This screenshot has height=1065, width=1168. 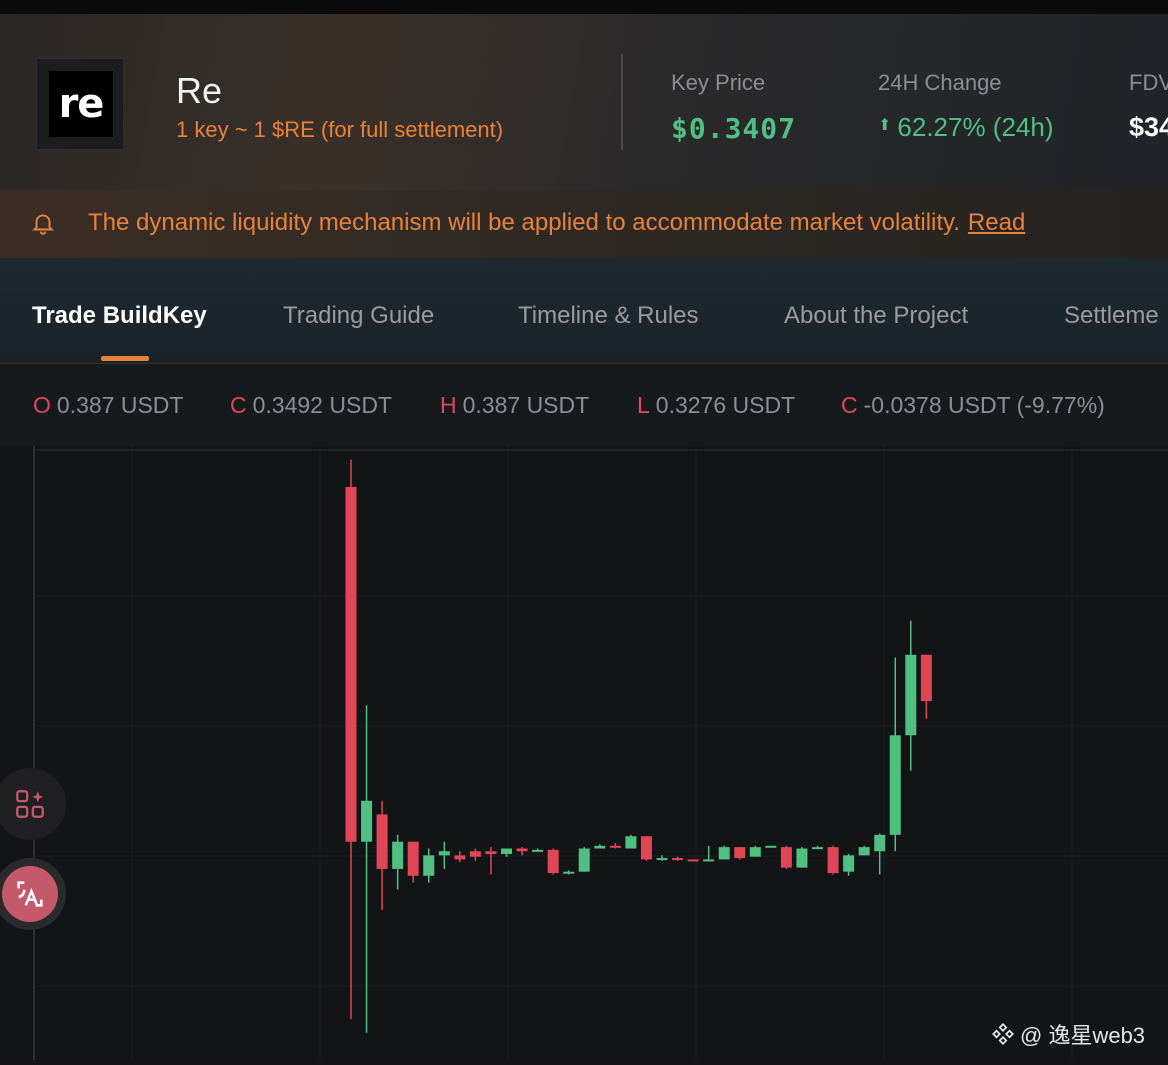 I want to click on change-24h-text: 62.27% (24h), so click(x=975, y=127).